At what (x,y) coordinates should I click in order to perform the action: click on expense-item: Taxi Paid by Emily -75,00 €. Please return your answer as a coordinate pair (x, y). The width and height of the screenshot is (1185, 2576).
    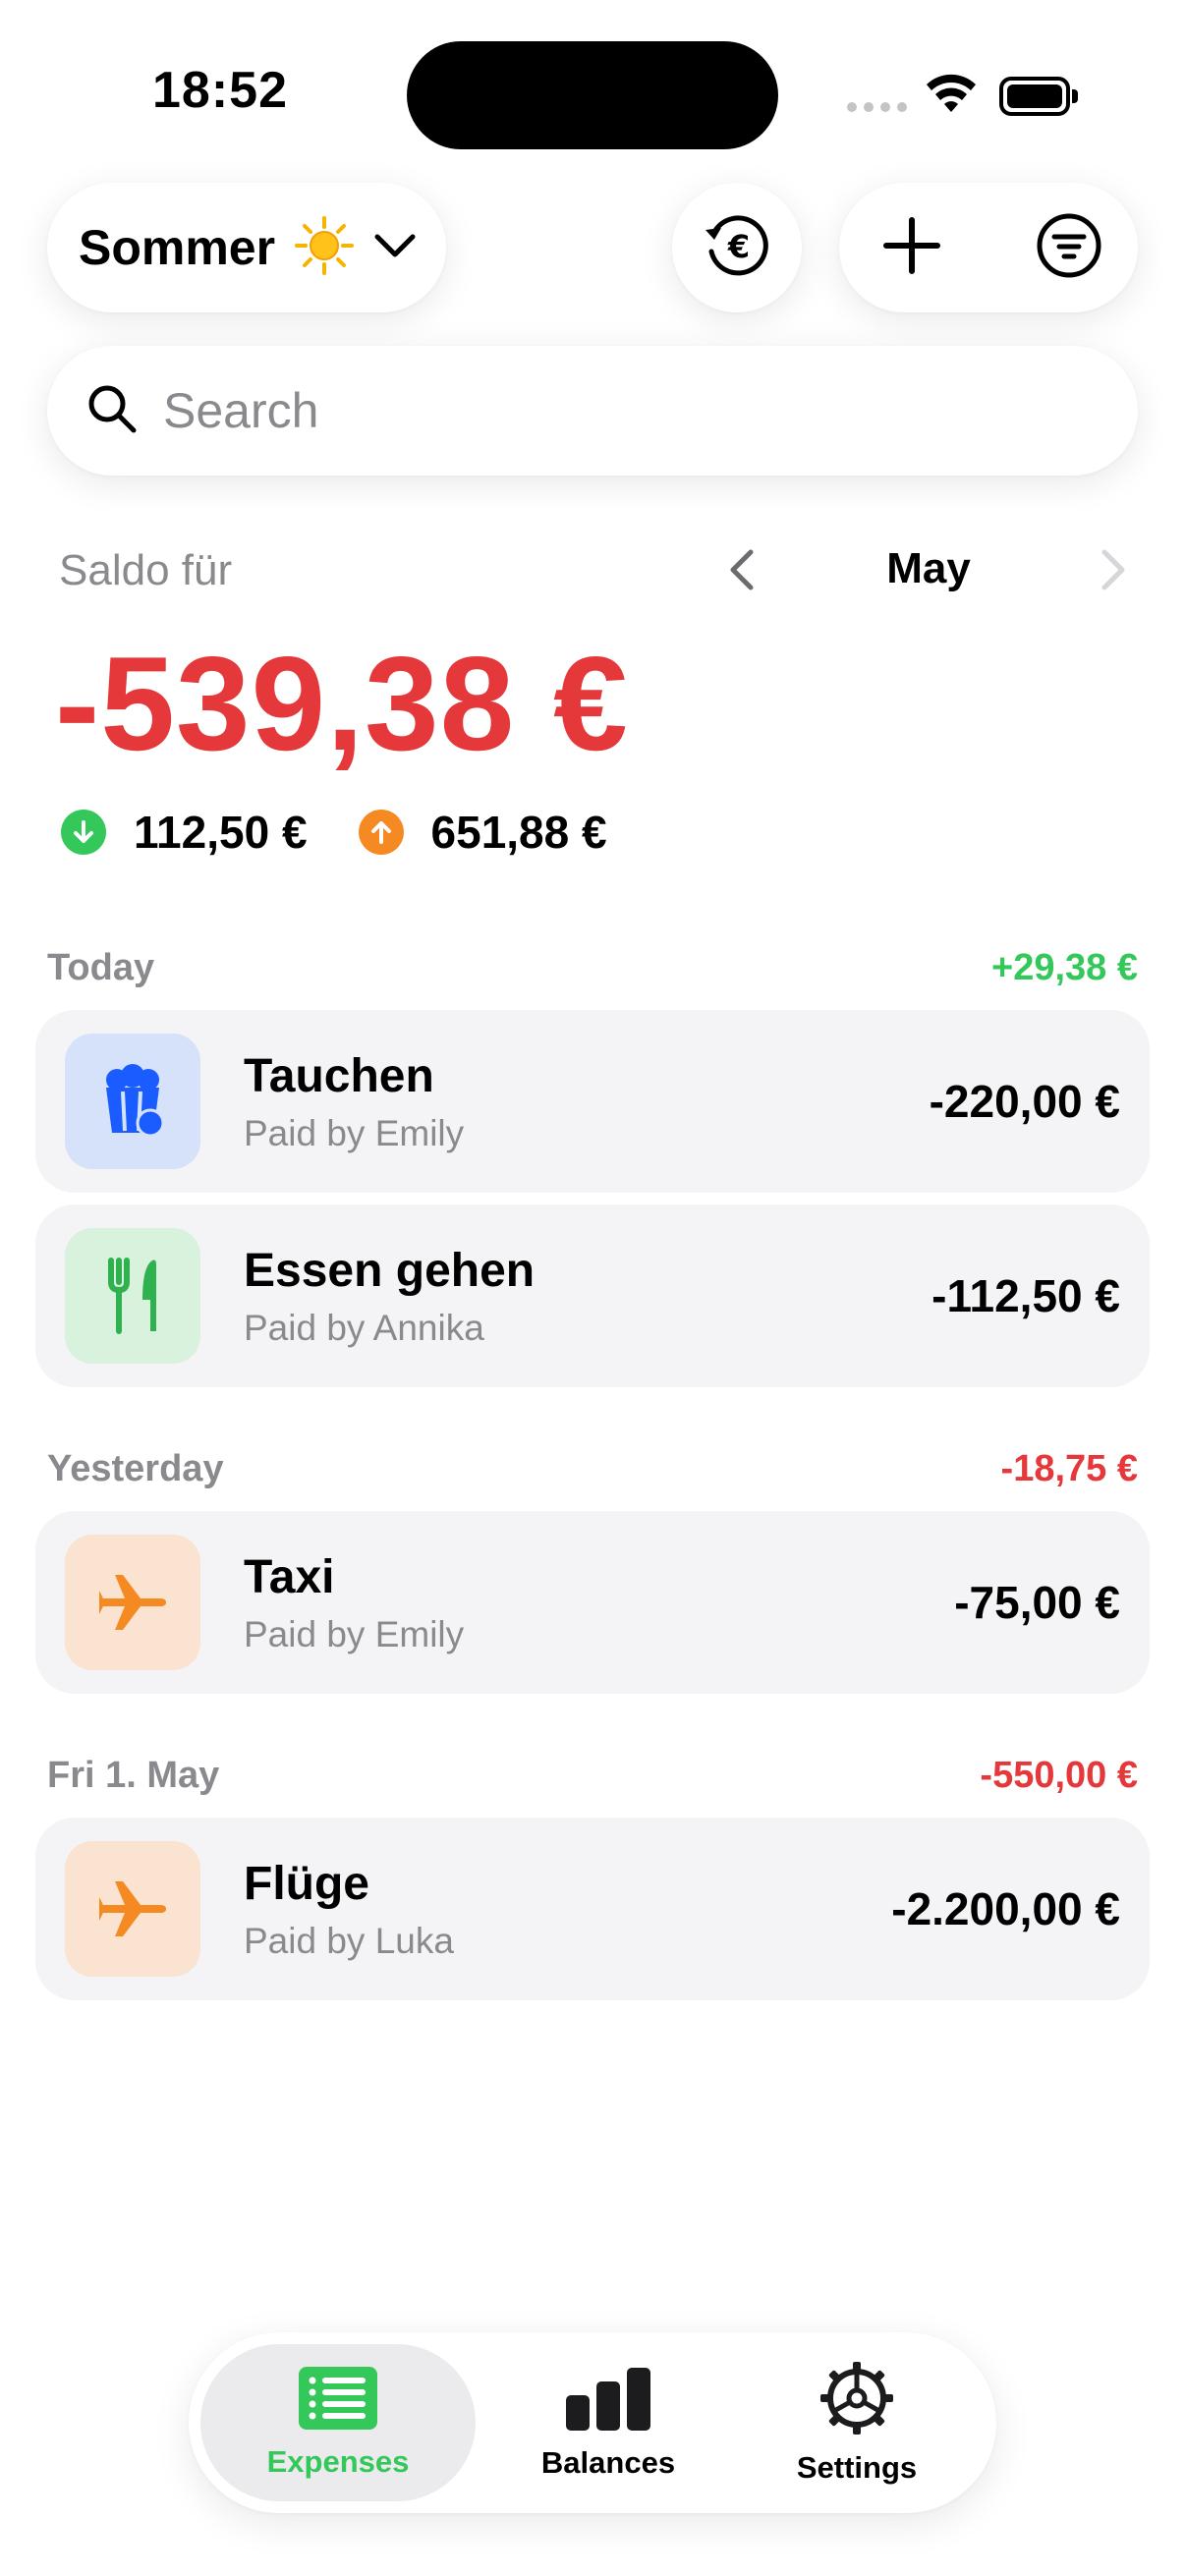
    Looking at the image, I should click on (592, 1602).